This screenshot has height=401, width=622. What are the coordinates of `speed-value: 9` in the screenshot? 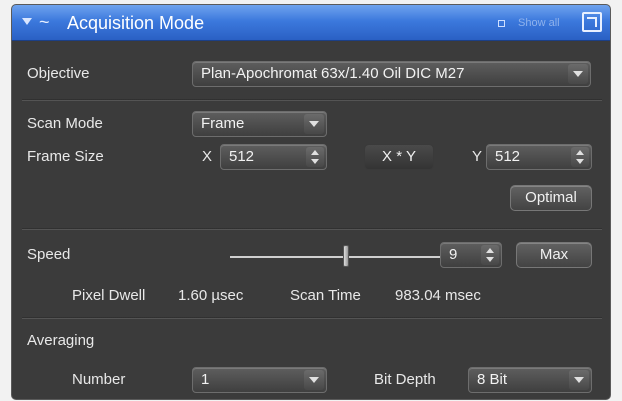 It's located at (453, 254).